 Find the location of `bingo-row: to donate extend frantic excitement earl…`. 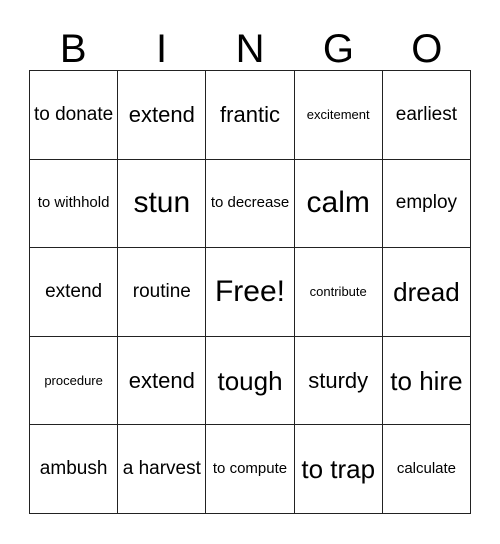

bingo-row: to donate extend frantic excitement earl… is located at coordinates (251, 115).